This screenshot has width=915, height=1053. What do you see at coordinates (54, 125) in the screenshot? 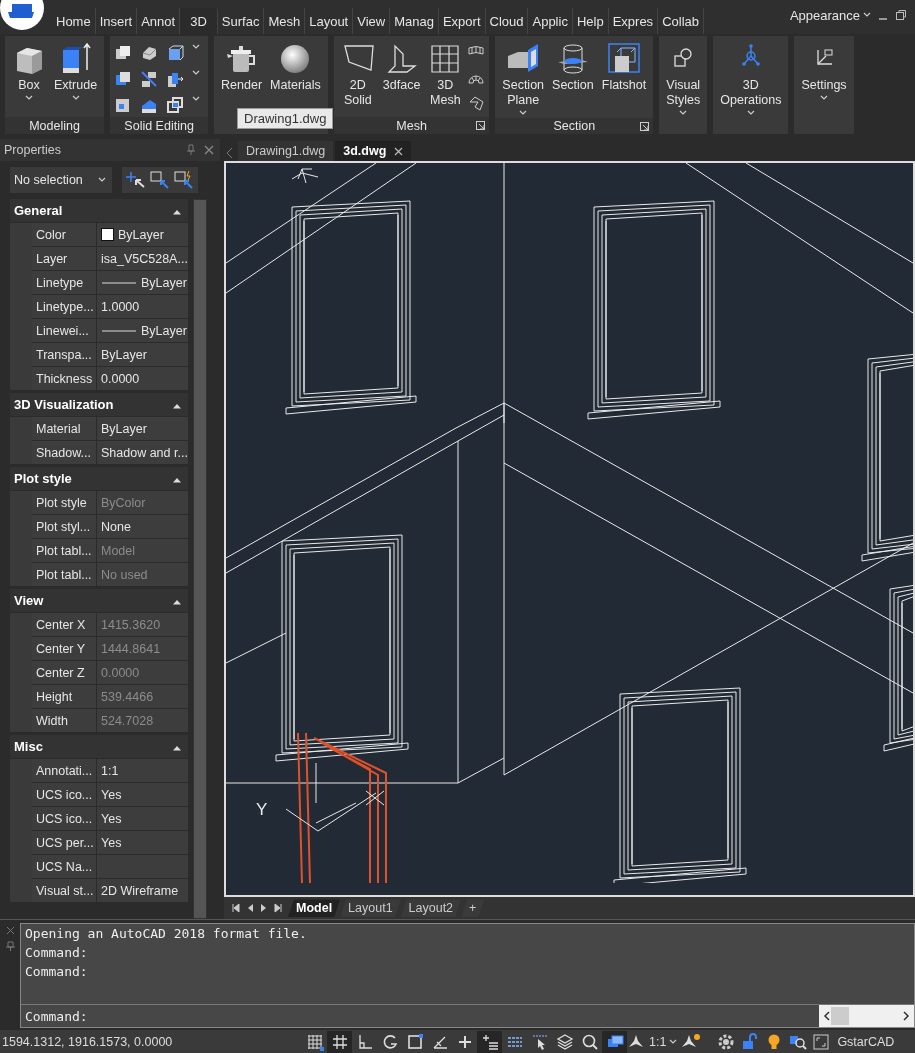
I see `panel-title: Modeling` at bounding box center [54, 125].